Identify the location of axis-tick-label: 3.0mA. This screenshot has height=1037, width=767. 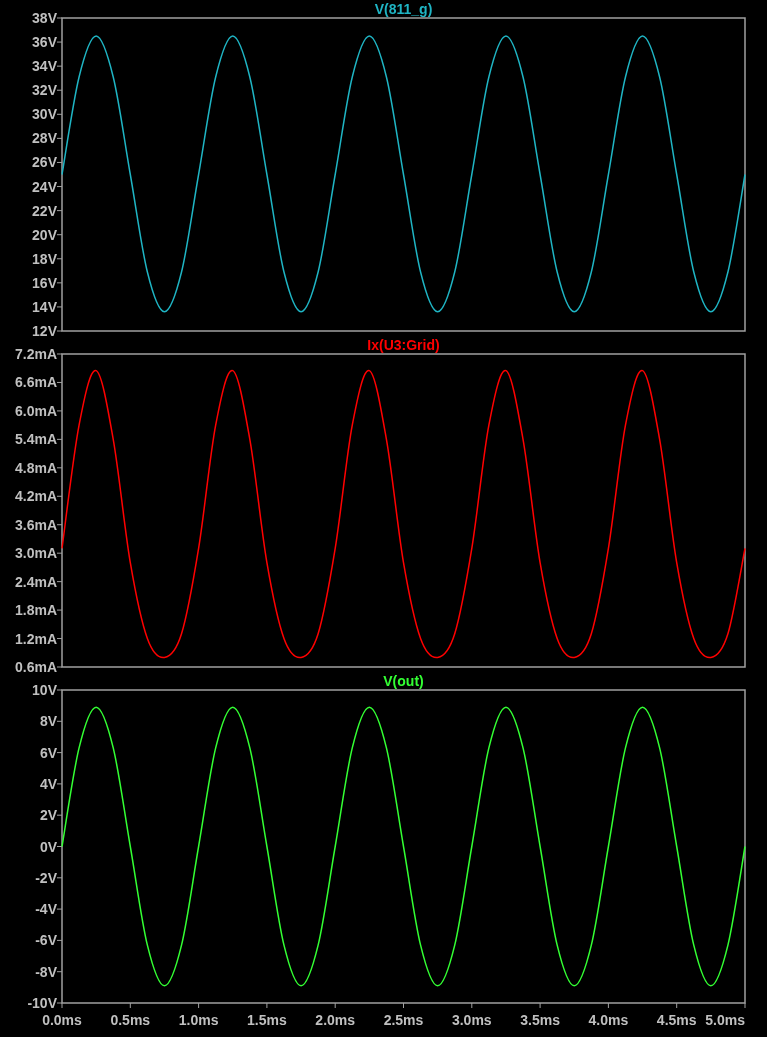
(35, 553).